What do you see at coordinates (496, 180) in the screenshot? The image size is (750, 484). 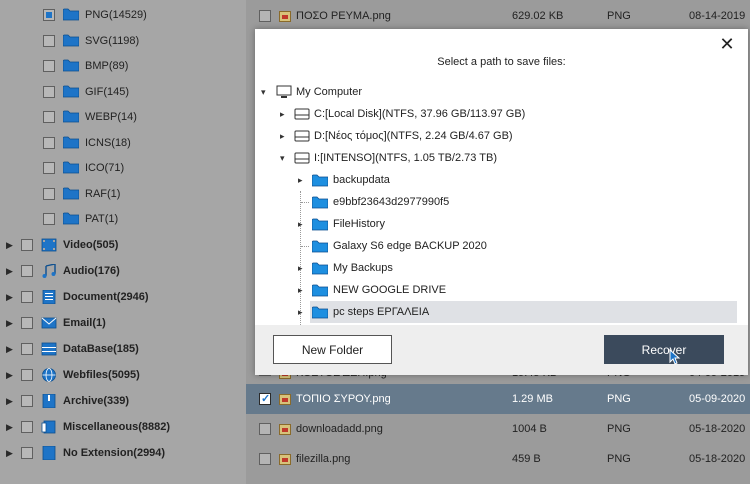 I see `tree-node-folder: ▸ backupdata` at bounding box center [496, 180].